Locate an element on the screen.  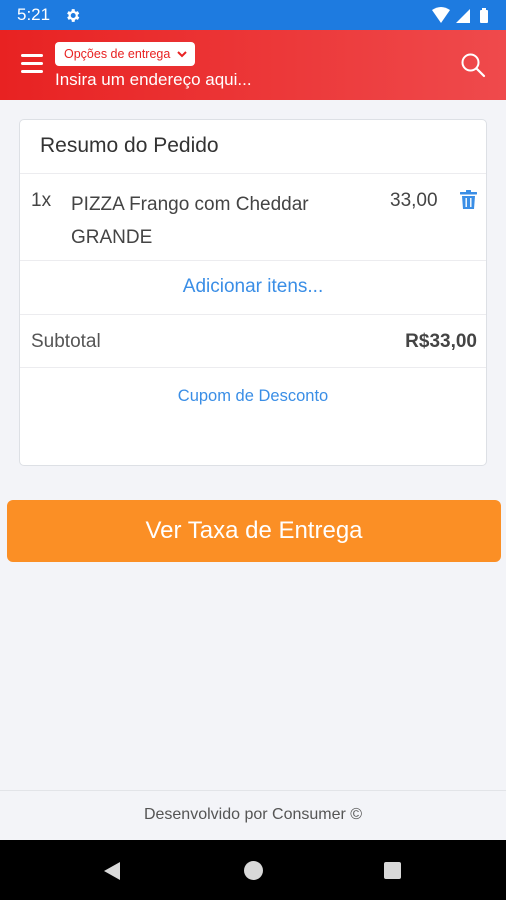
status-bar: 5:21 is located at coordinates (253, 15).